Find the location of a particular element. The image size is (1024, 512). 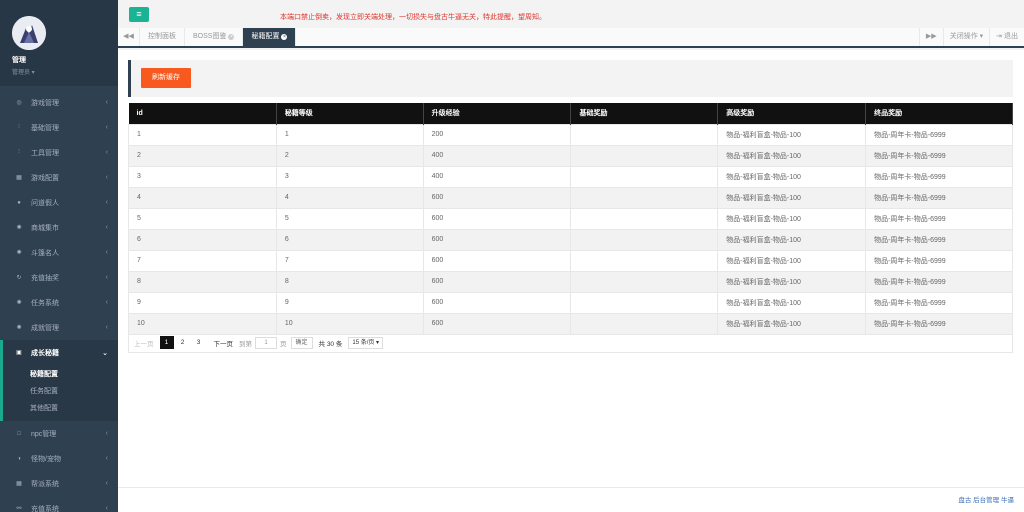

menu-toggle-button: ≡ is located at coordinates (139, 14).